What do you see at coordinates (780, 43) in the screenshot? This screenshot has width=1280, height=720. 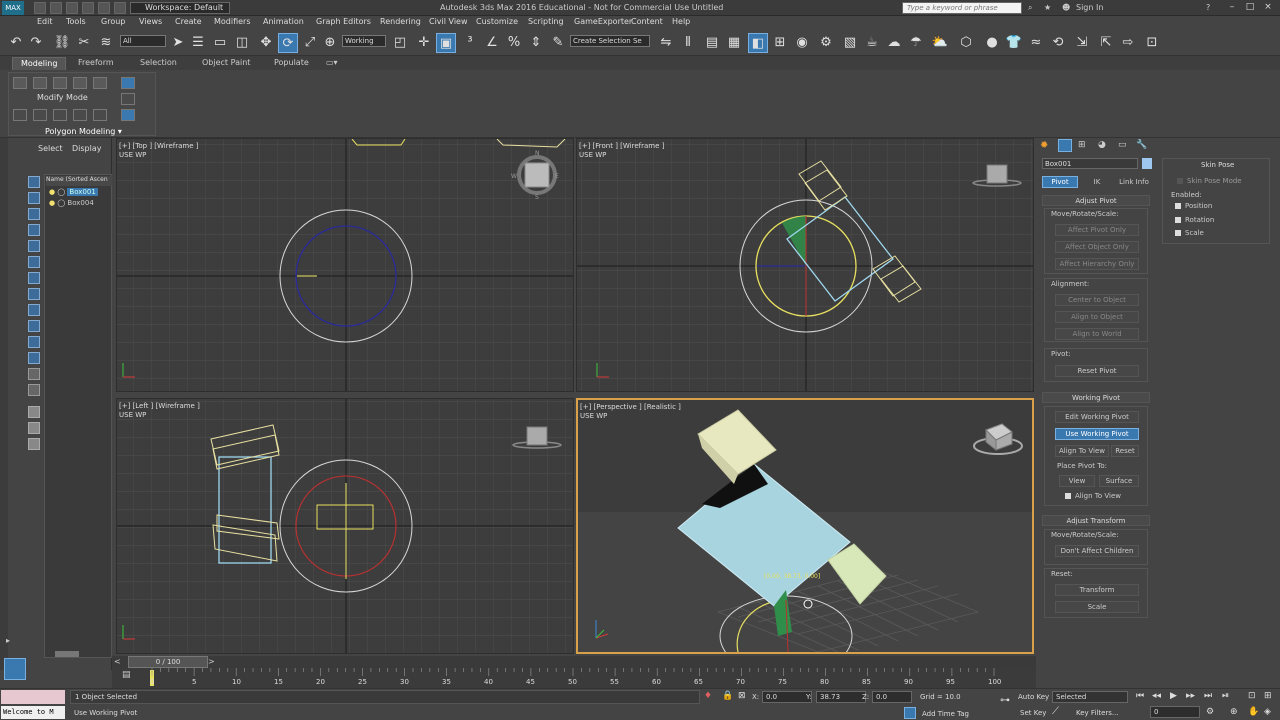 I see `schematic-view-icon: ⊞` at bounding box center [780, 43].